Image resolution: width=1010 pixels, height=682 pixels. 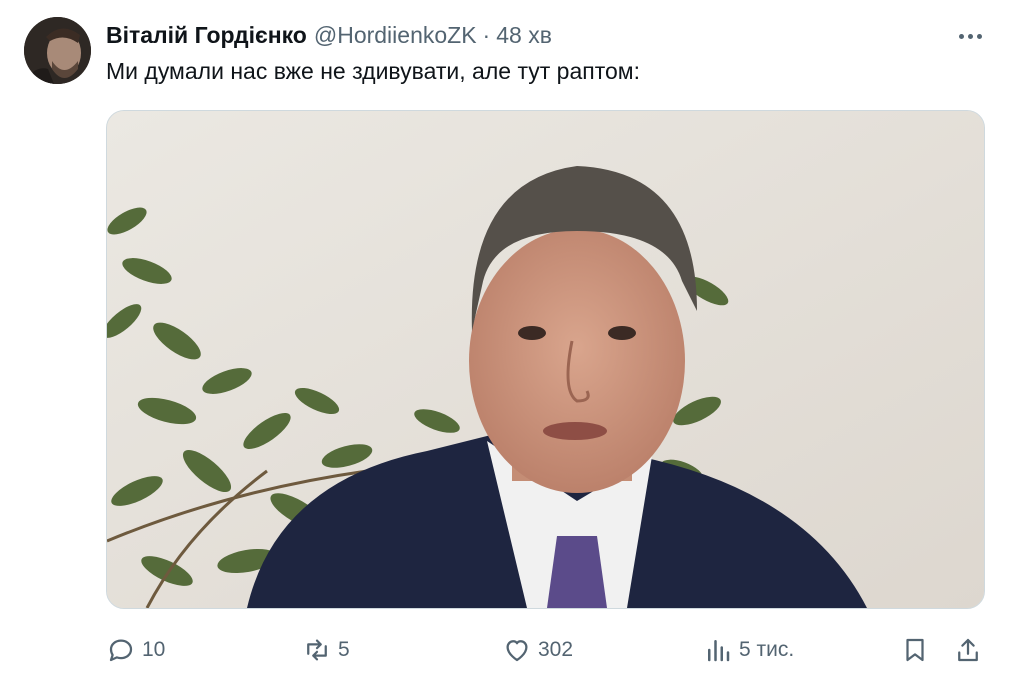 What do you see at coordinates (719, 651) in the screenshot?
I see `views-icon` at bounding box center [719, 651].